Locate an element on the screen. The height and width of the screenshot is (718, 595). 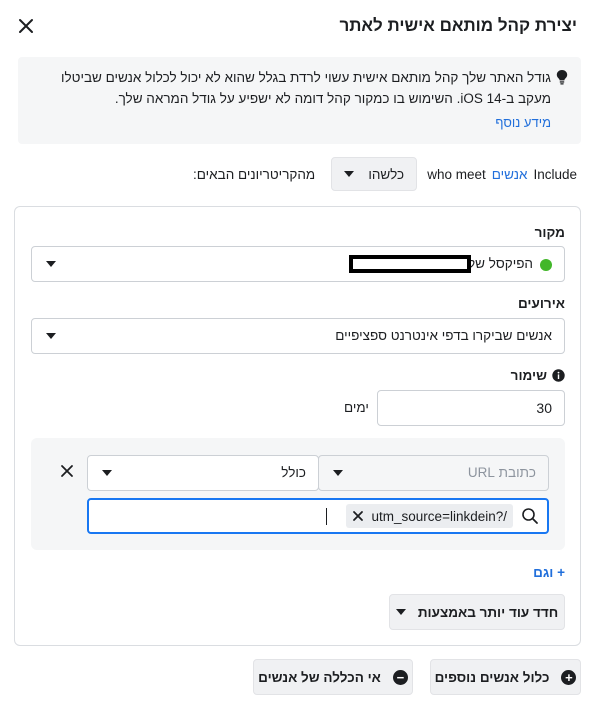
who-meet-text: who meet is located at coordinates (456, 174).